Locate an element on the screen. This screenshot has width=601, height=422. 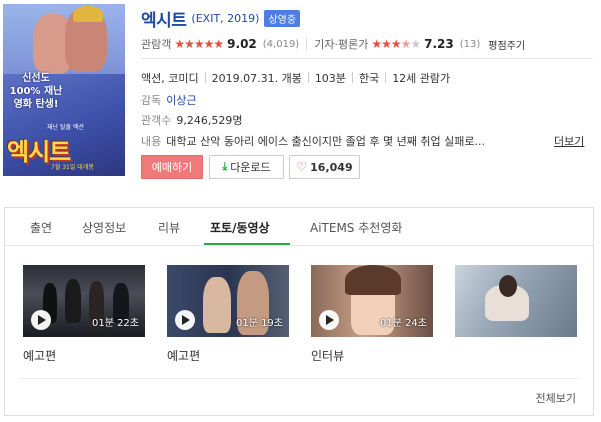
tab-bar: 출연 상영정보 리뷰 포토/동영상 AiTEMS 추천영화 is located at coordinates (299, 227).